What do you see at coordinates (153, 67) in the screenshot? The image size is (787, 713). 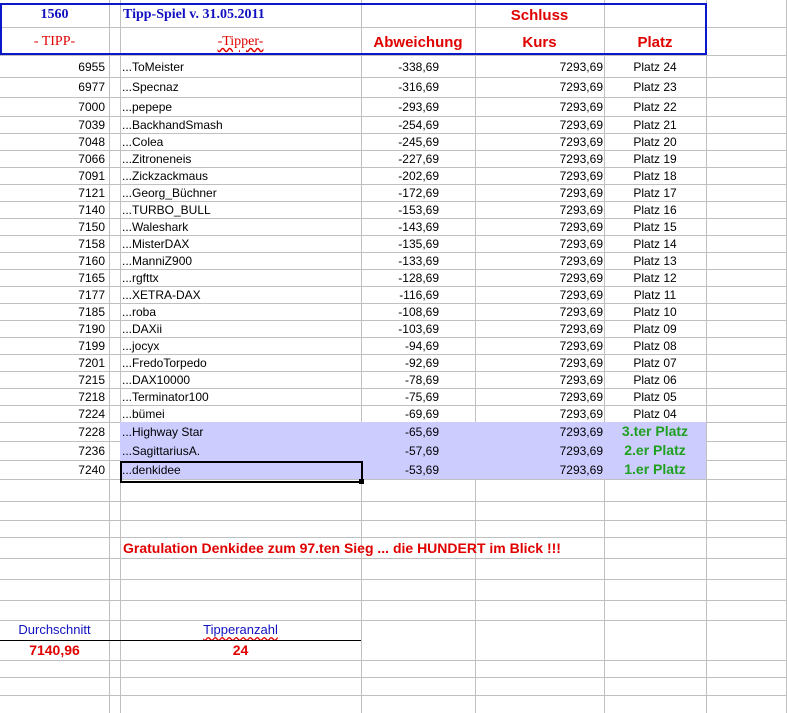 I see `tipper-name: ...ToMeister` at bounding box center [153, 67].